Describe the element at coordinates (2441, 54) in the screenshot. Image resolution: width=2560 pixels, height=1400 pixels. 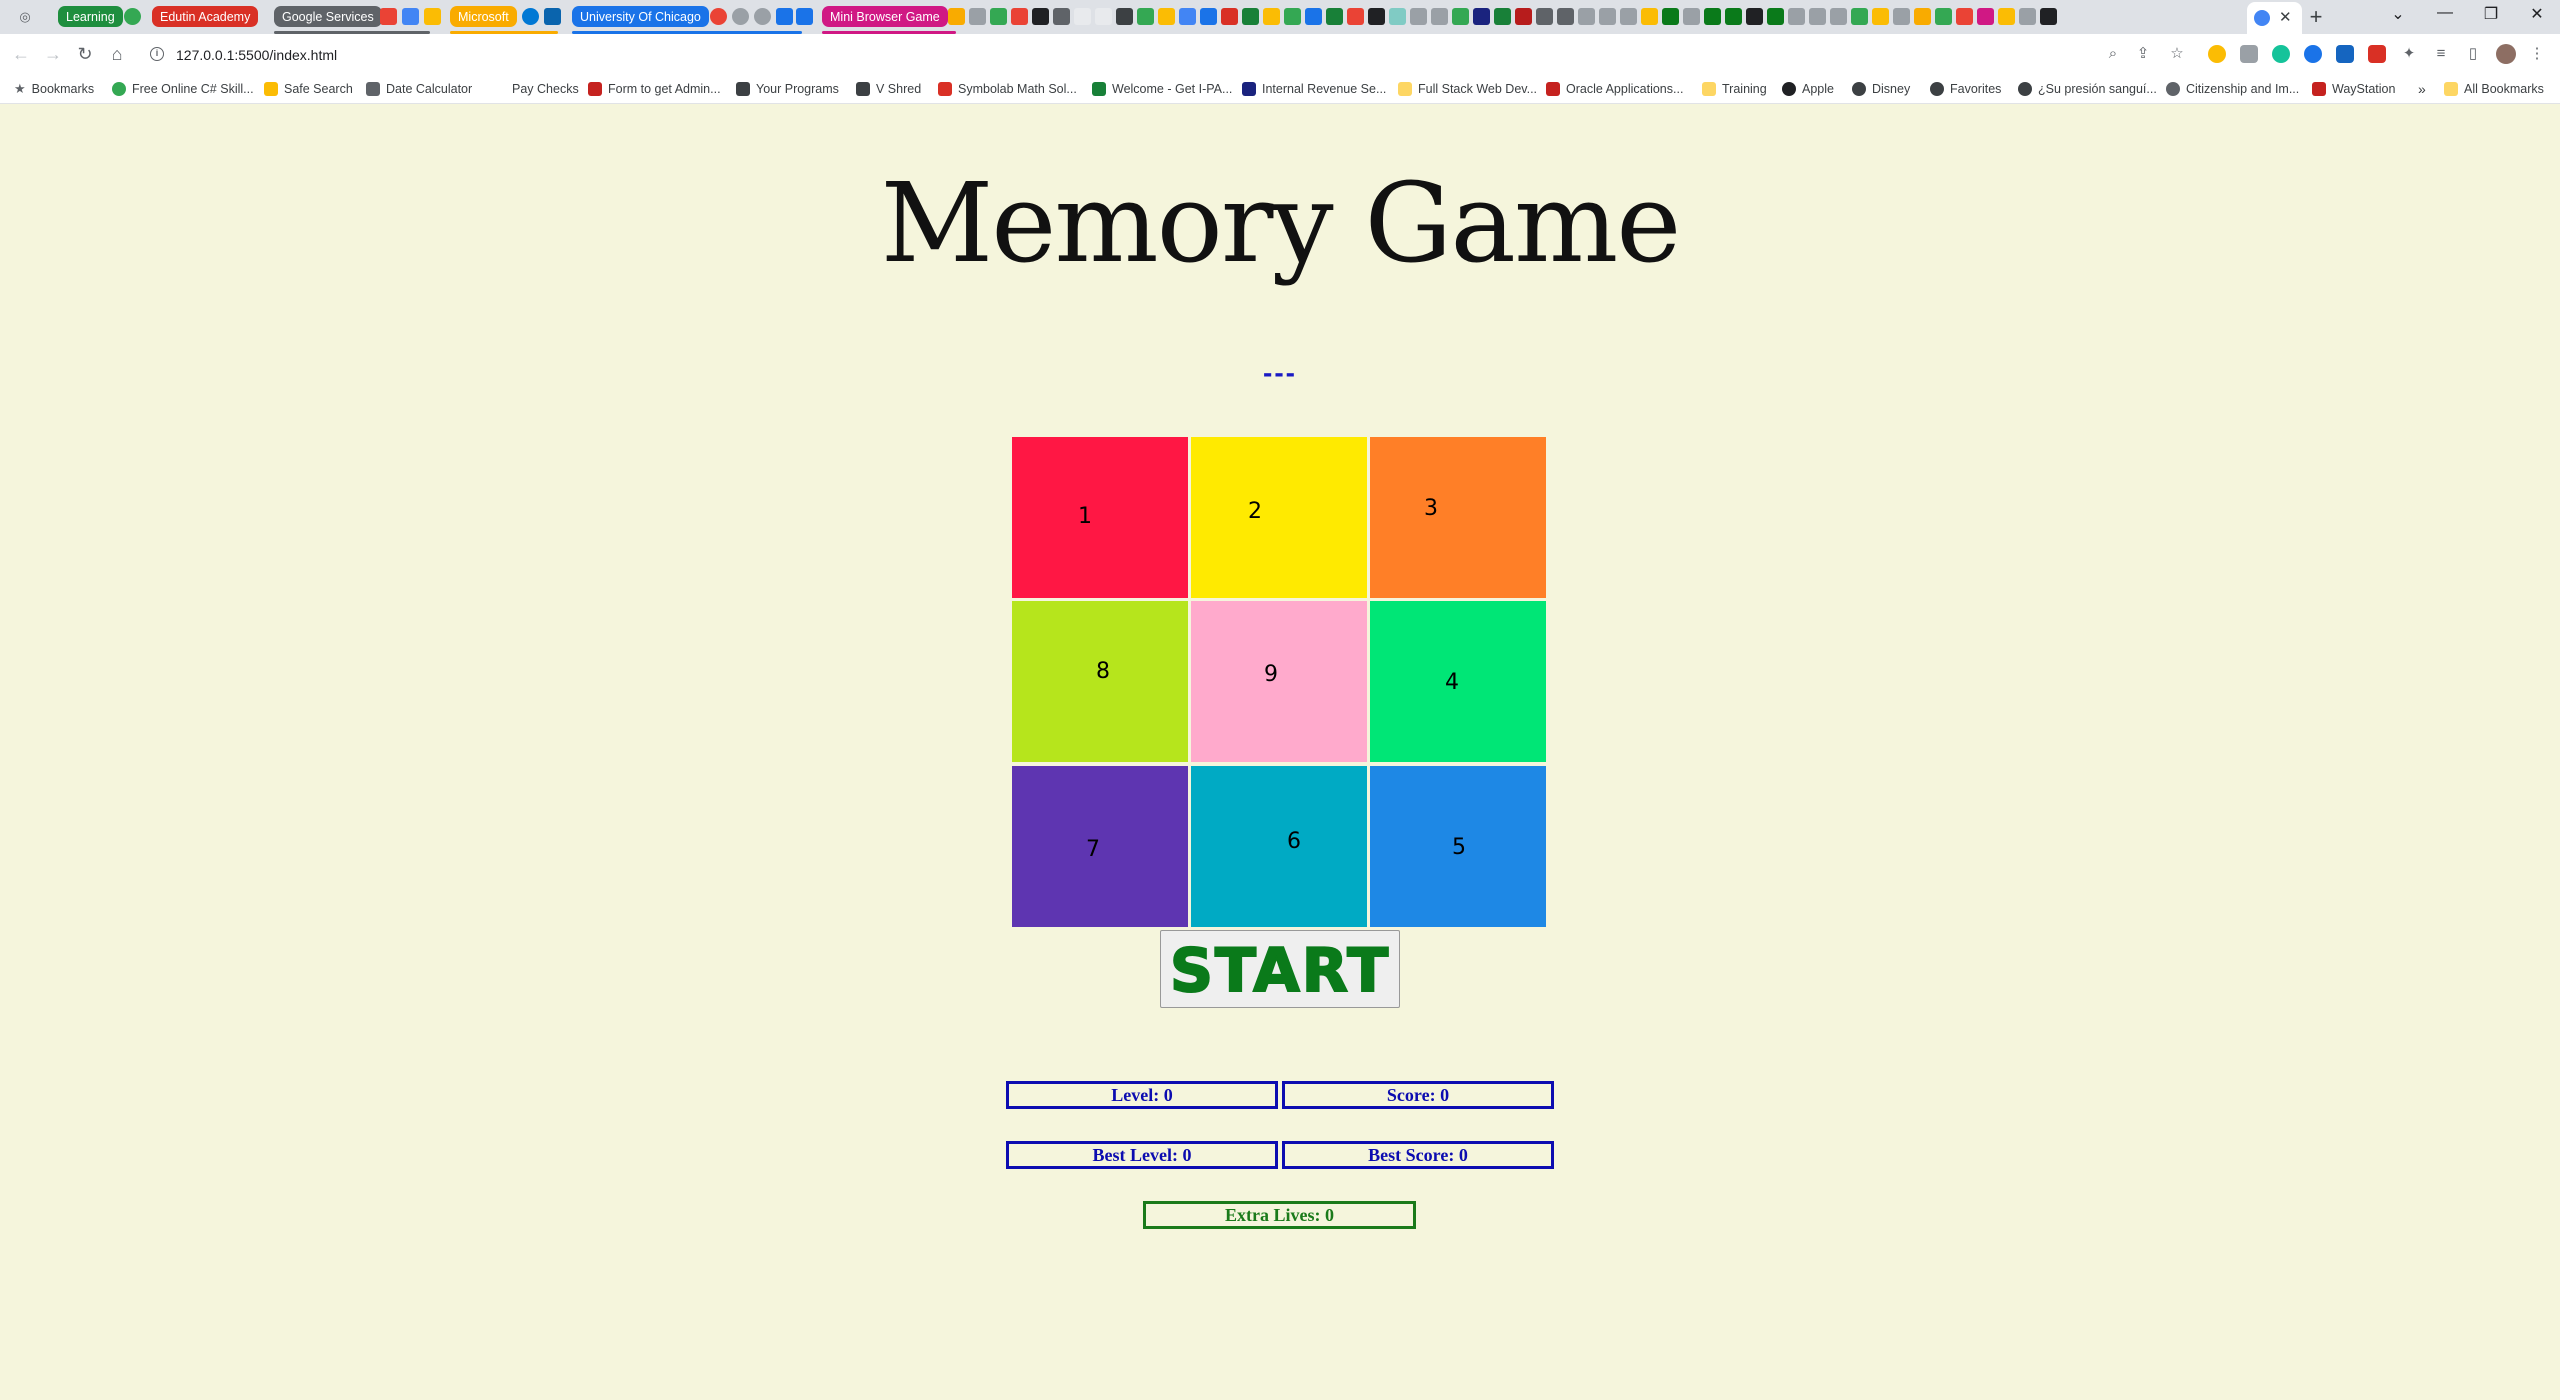
I see `reading-list-icon: ≡` at that location.